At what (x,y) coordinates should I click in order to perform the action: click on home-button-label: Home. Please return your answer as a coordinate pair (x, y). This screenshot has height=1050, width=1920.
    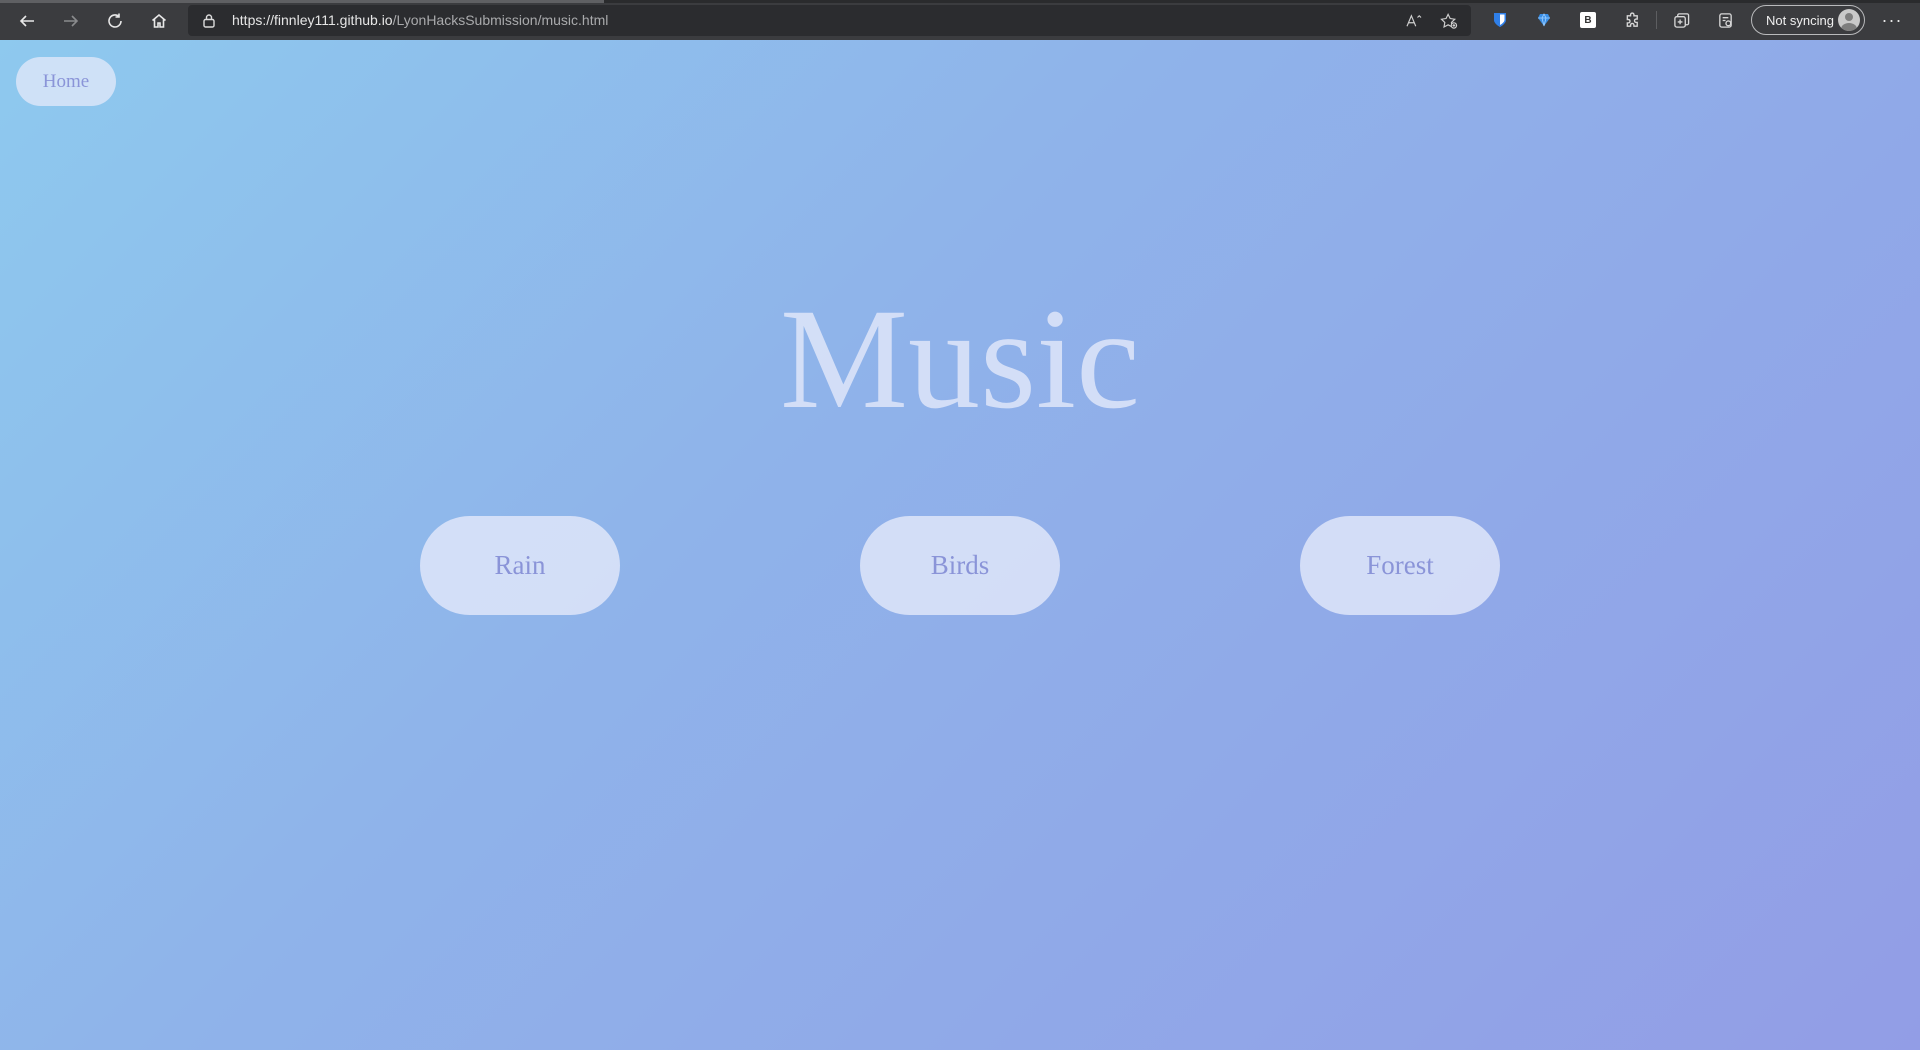
    Looking at the image, I should click on (66, 81).